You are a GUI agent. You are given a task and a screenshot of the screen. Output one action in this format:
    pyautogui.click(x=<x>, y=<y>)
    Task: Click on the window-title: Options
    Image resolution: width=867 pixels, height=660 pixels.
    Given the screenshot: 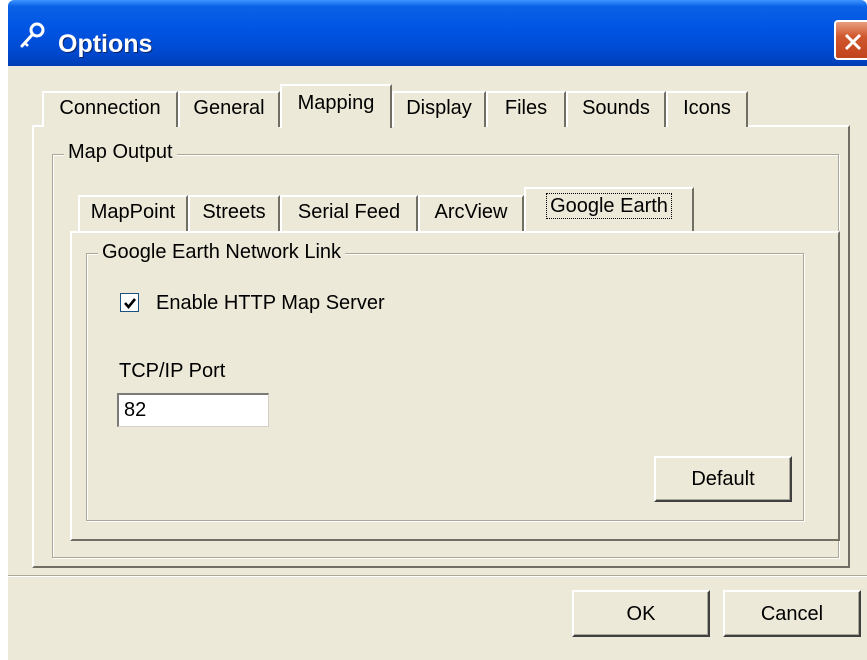 What is the action you would take?
    pyautogui.click(x=105, y=44)
    